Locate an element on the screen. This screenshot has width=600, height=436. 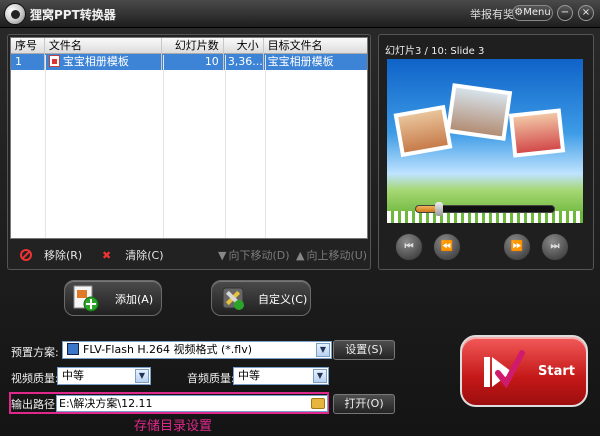
next-slide-button: ⏩ is located at coordinates (517, 247).